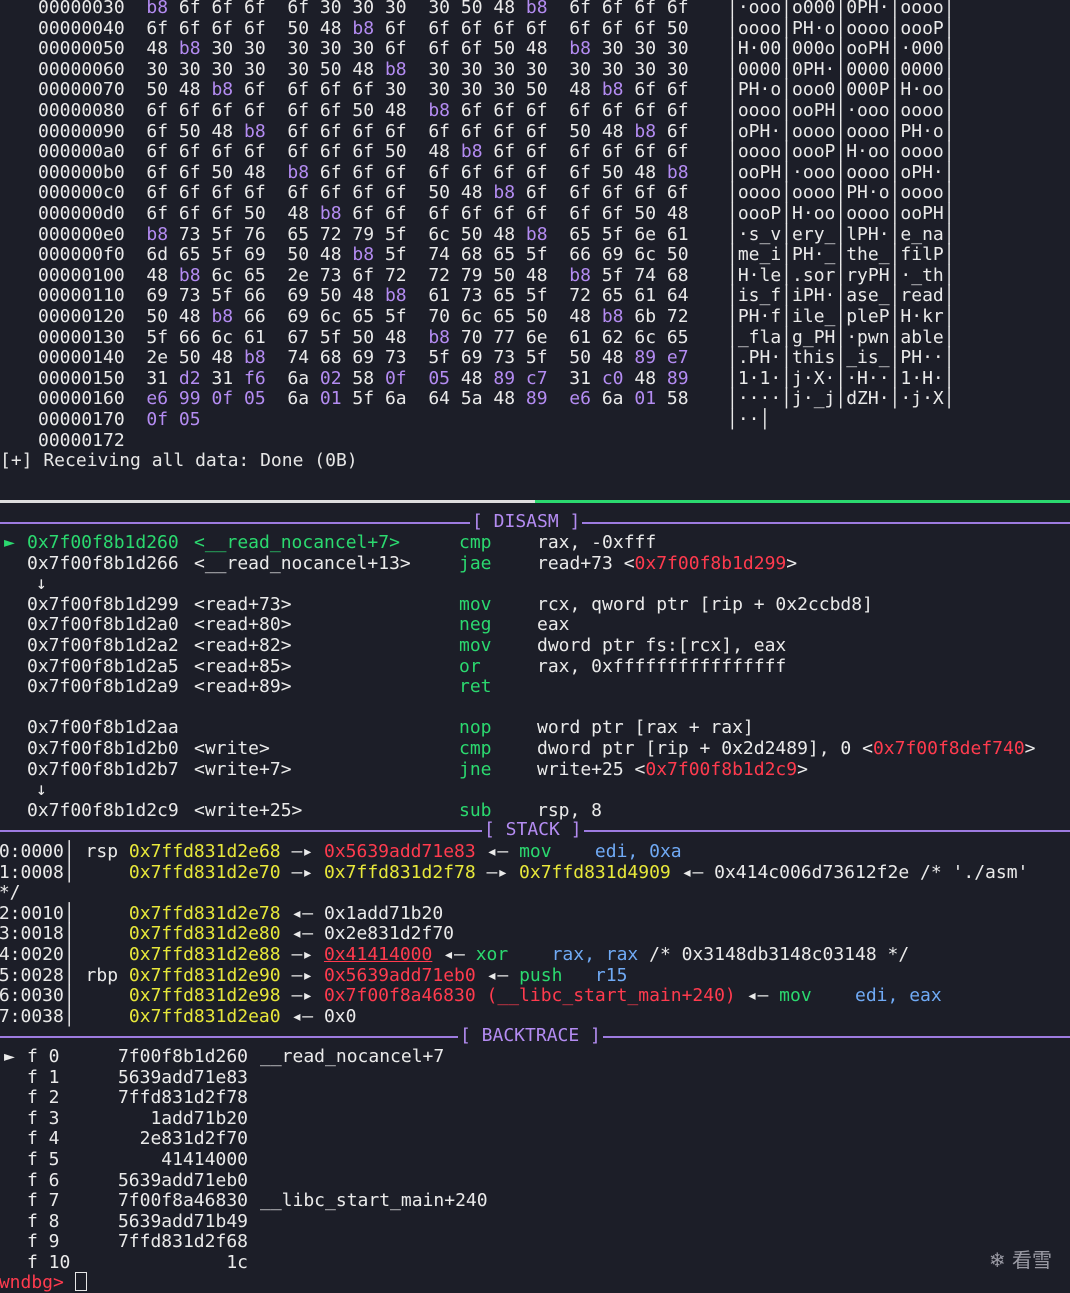 This screenshot has width=1070, height=1293. I want to click on disasm-mnemonic: neg, so click(475, 625).